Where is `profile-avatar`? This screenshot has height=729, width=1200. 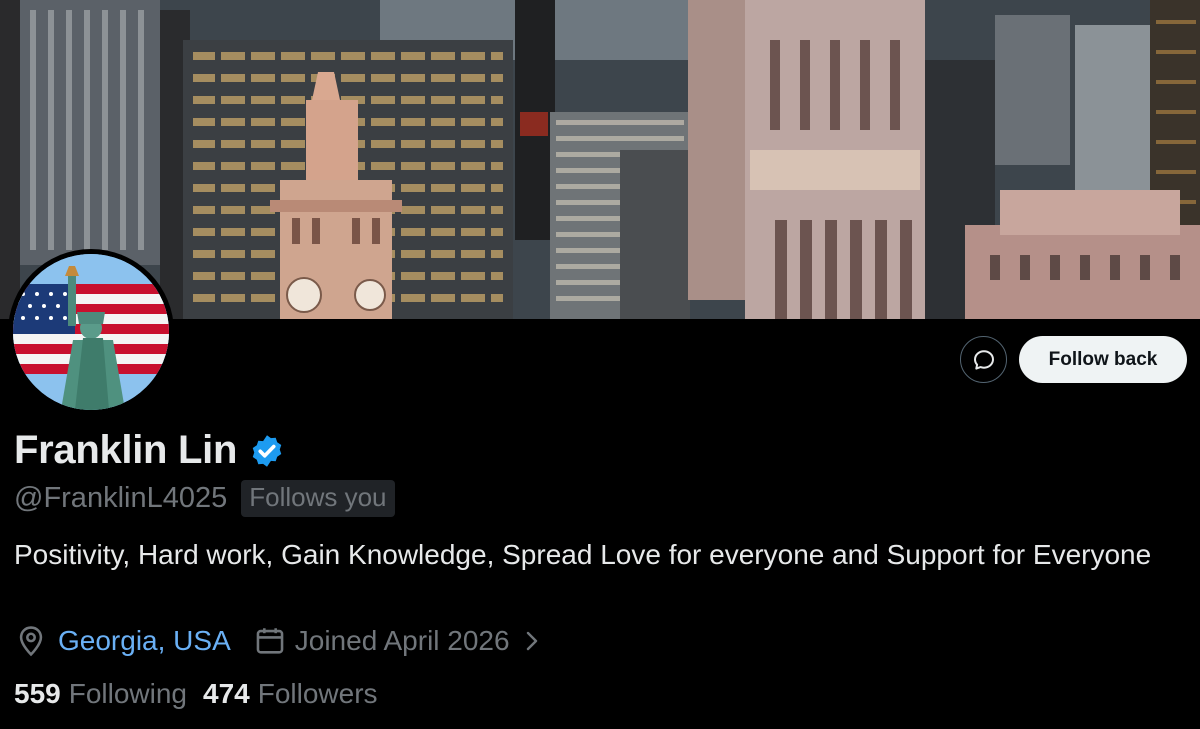
profile-avatar is located at coordinates (91, 332).